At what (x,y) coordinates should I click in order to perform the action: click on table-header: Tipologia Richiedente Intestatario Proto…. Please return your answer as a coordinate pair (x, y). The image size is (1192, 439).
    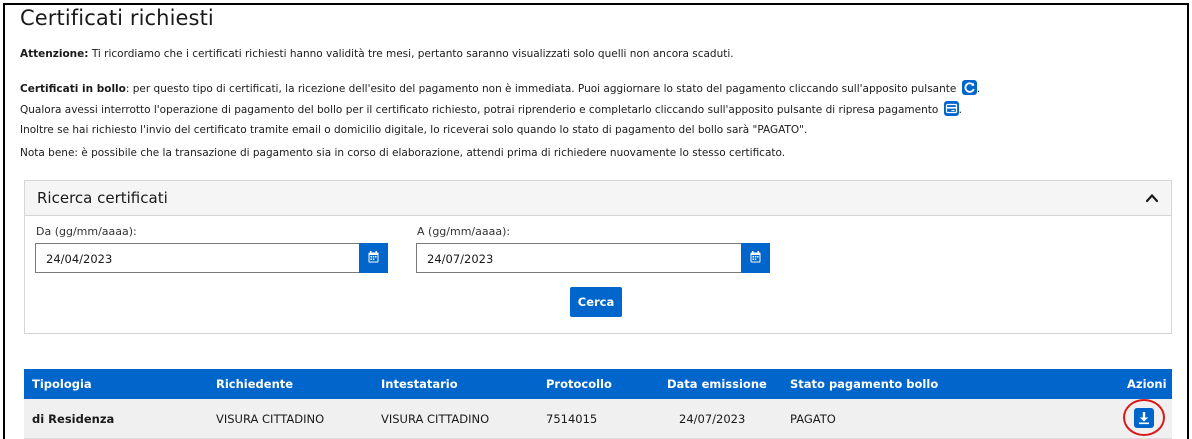
    Looking at the image, I should click on (598, 384).